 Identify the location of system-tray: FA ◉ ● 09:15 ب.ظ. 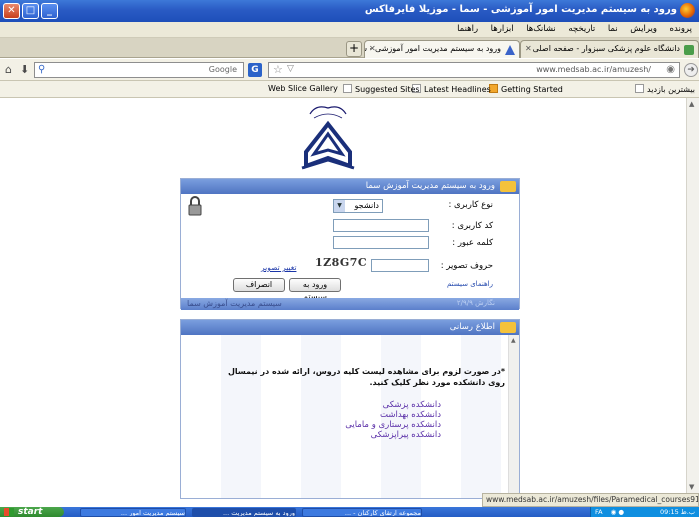
(644, 512).